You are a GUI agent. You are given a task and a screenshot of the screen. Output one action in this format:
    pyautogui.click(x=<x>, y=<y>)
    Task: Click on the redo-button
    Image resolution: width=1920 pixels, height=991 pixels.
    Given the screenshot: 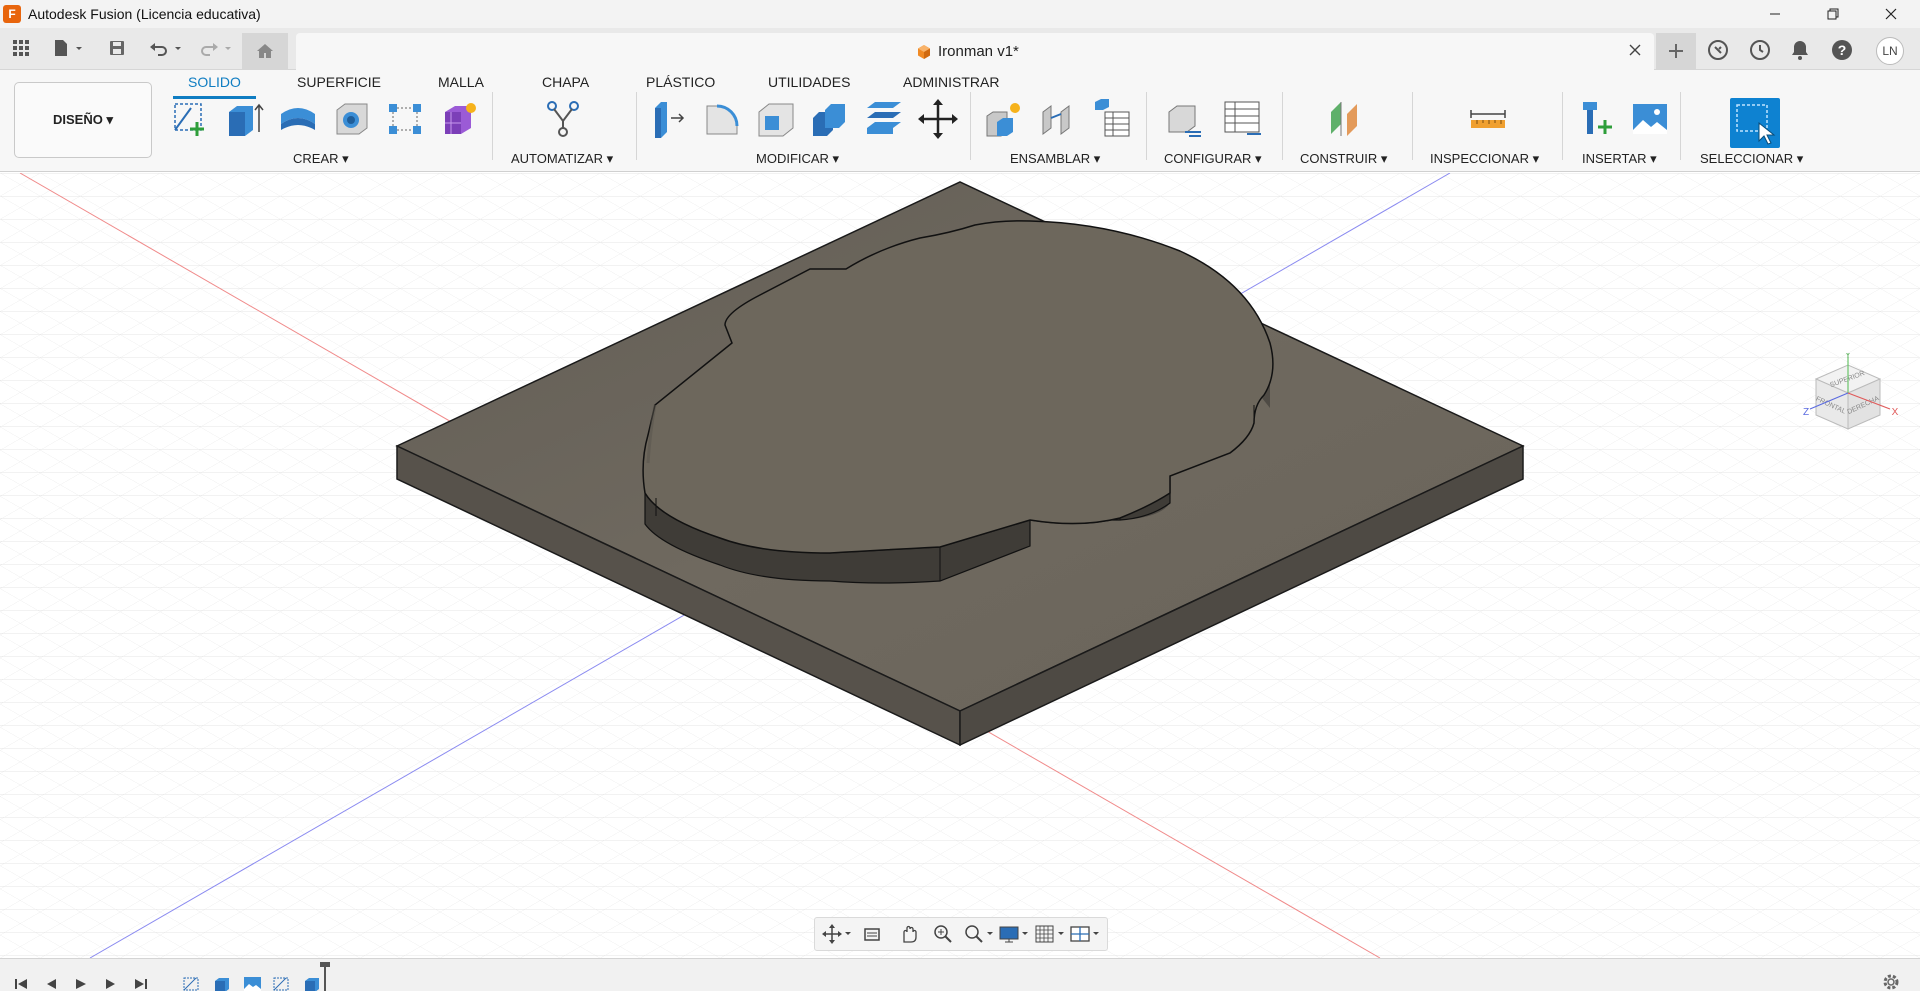 What is the action you would take?
    pyautogui.click(x=216, y=48)
    